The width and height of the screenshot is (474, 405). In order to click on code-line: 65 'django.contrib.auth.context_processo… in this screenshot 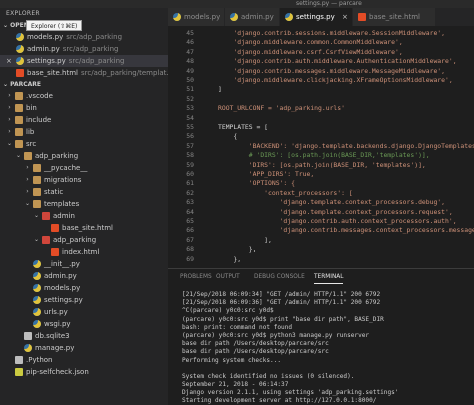, I will do `click(321, 221)`.